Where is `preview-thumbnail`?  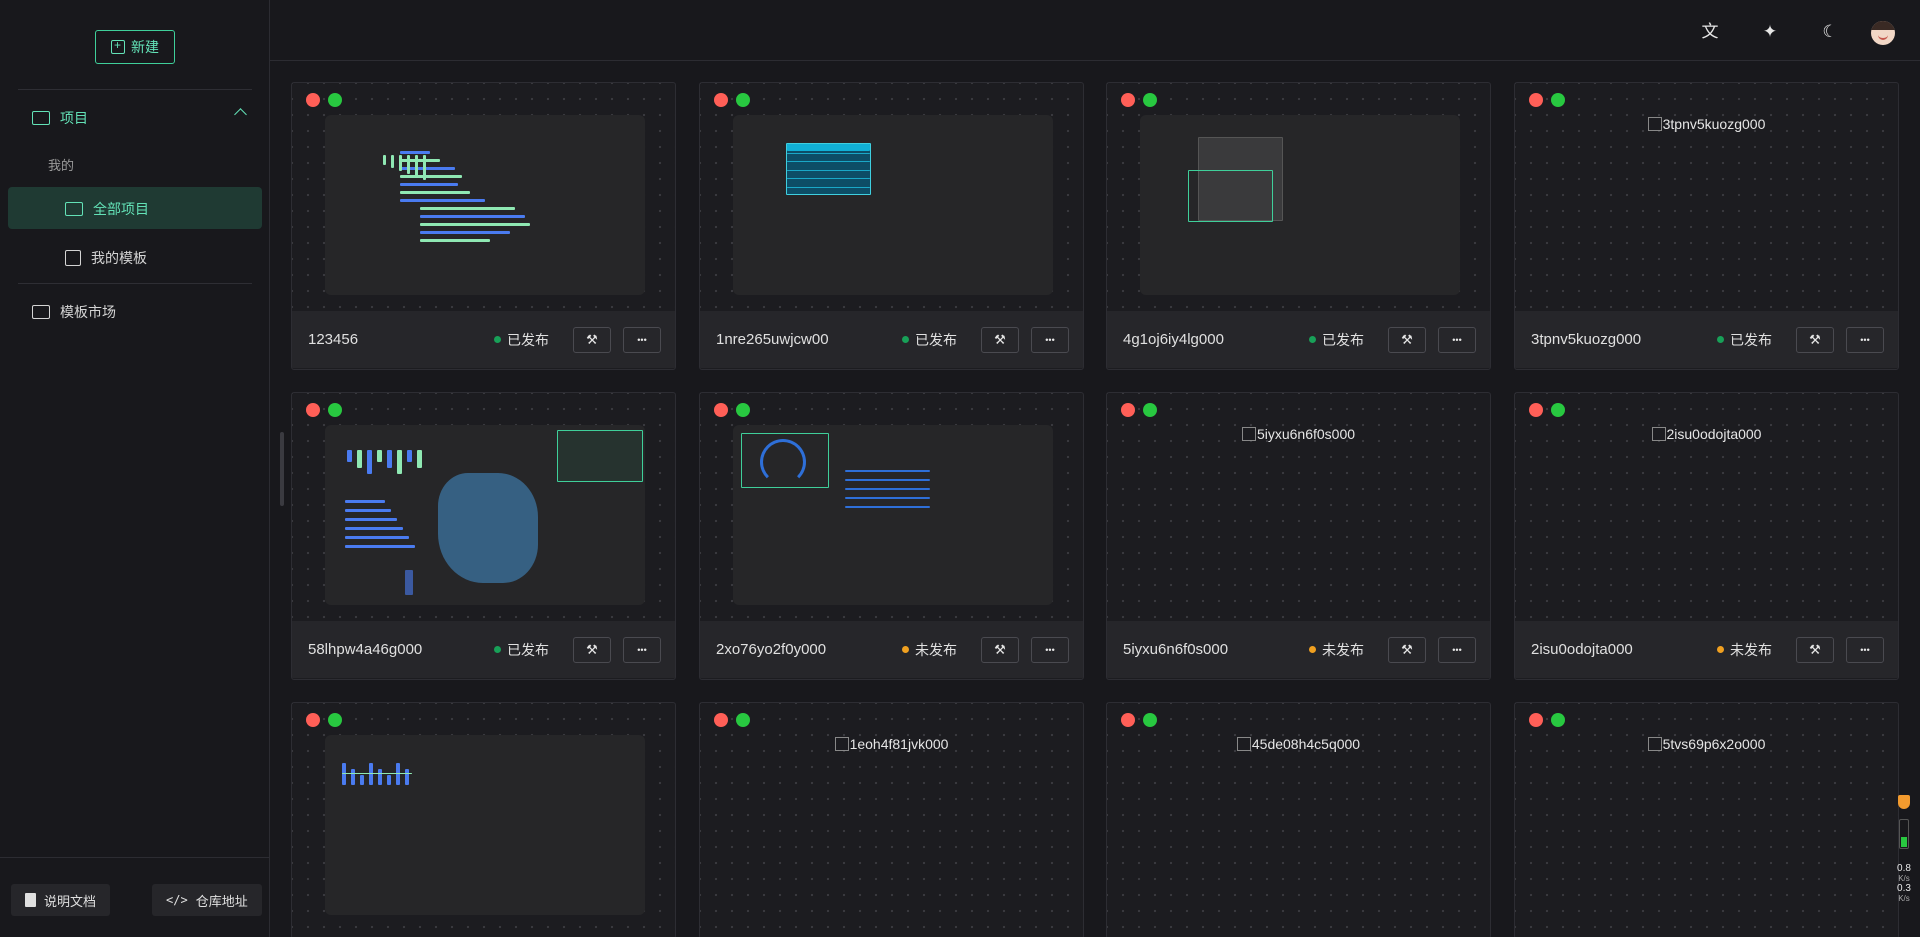 preview-thumbnail is located at coordinates (485, 825).